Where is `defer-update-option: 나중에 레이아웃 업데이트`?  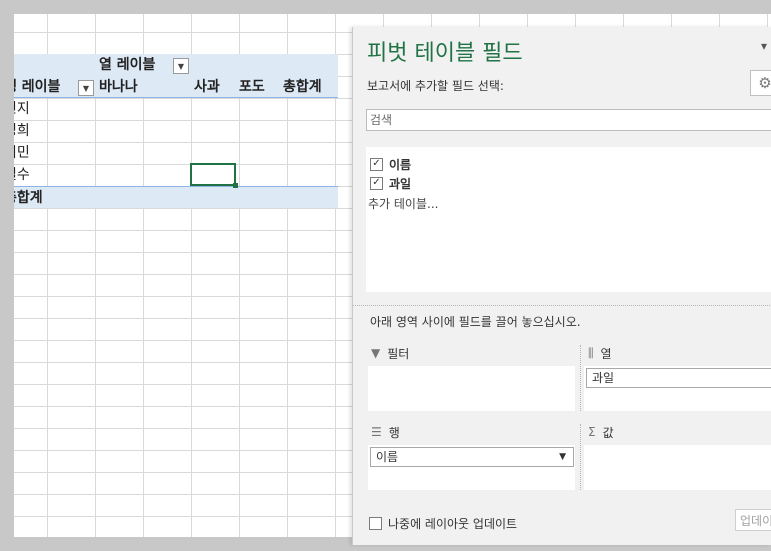
defer-update-option: 나중에 레이아웃 업데이트 is located at coordinates (443, 523).